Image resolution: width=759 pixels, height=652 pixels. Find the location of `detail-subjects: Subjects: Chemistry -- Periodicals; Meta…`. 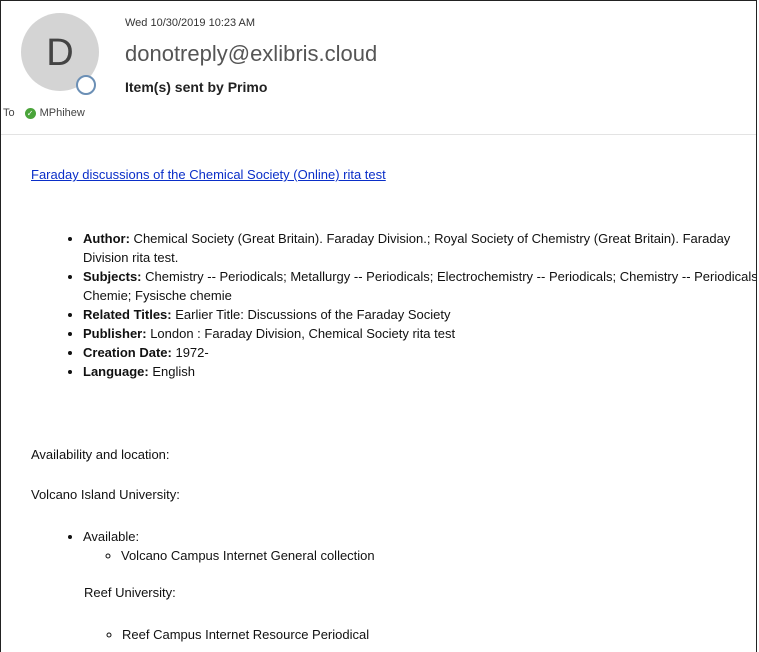

detail-subjects: Subjects: Chemistry -- Periodicals; Meta… is located at coordinates (419, 286).